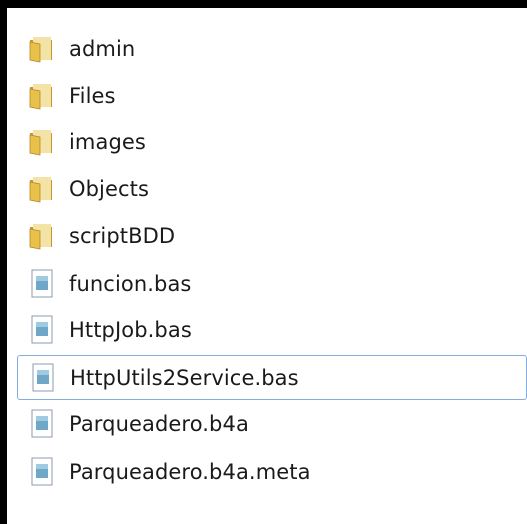 This screenshot has width=527, height=524. Describe the element at coordinates (122, 235) in the screenshot. I see `item-name: scriptBDD` at that location.